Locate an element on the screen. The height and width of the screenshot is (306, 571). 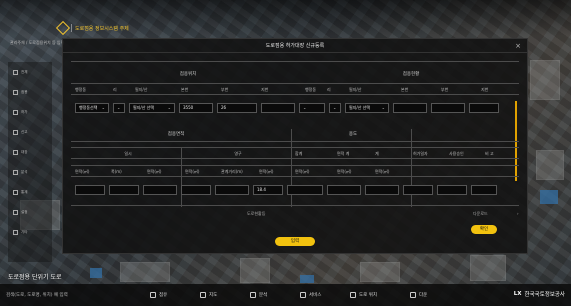
col-header: 관계거리(m) is located at coordinates (232, 171).